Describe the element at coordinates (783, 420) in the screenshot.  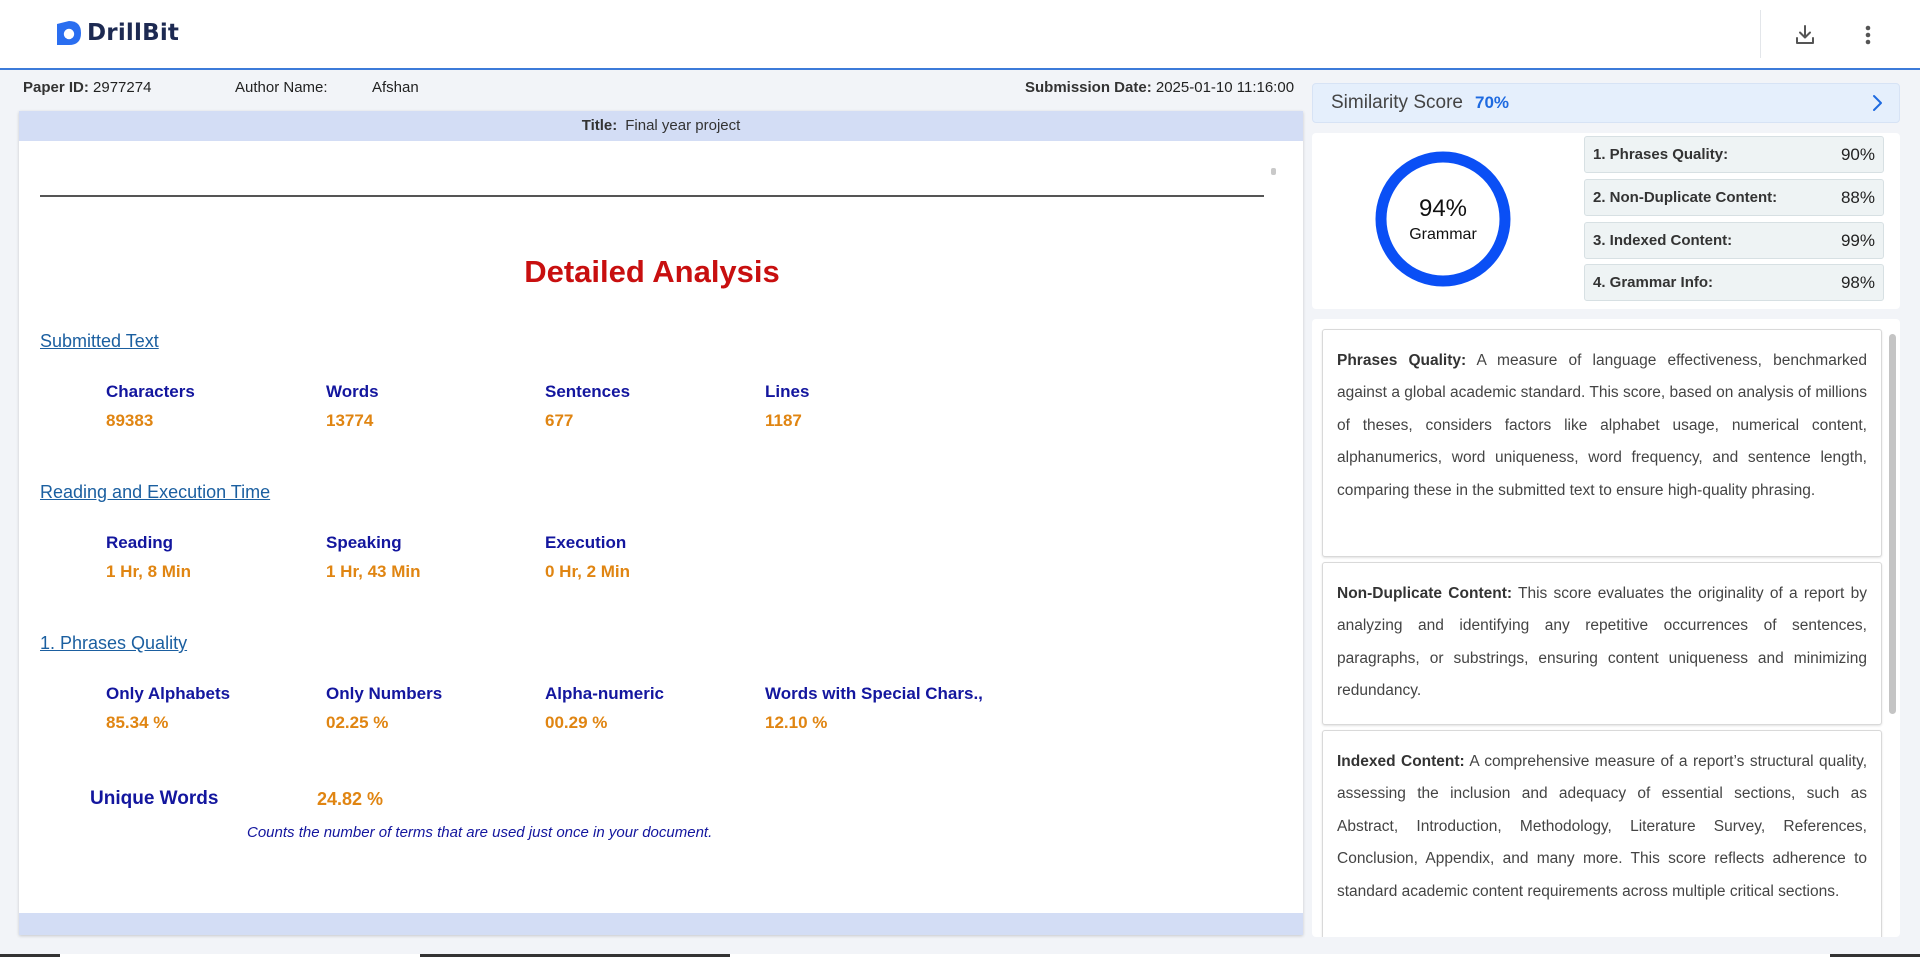
I see `stat-value: 1187` at that location.